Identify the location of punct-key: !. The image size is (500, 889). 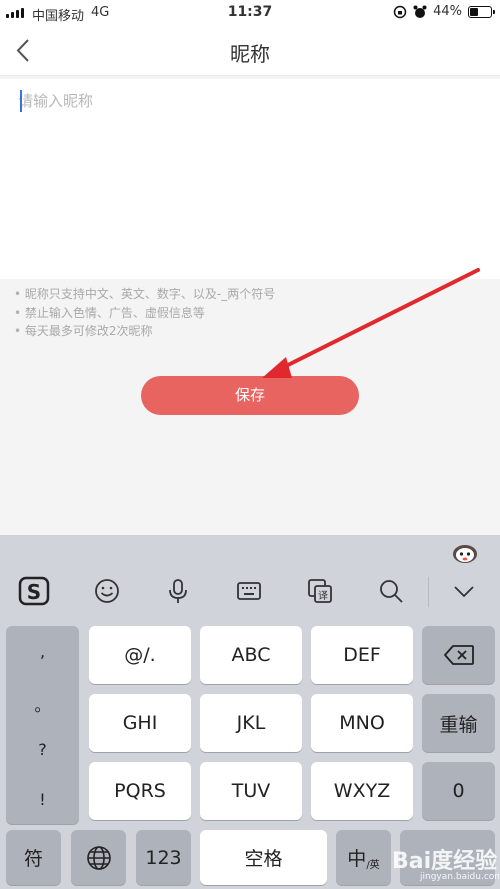
(42, 799).